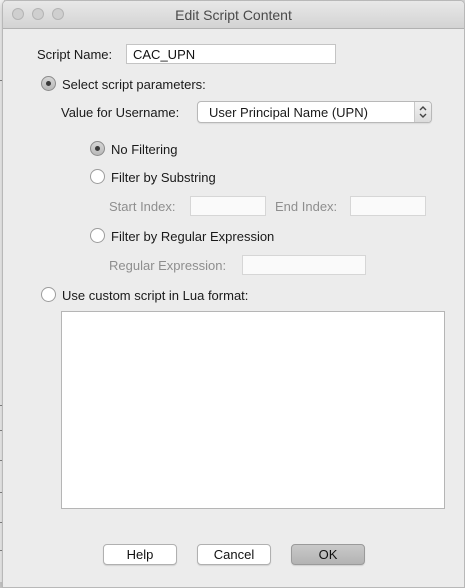  I want to click on end-index-input, so click(388, 206).